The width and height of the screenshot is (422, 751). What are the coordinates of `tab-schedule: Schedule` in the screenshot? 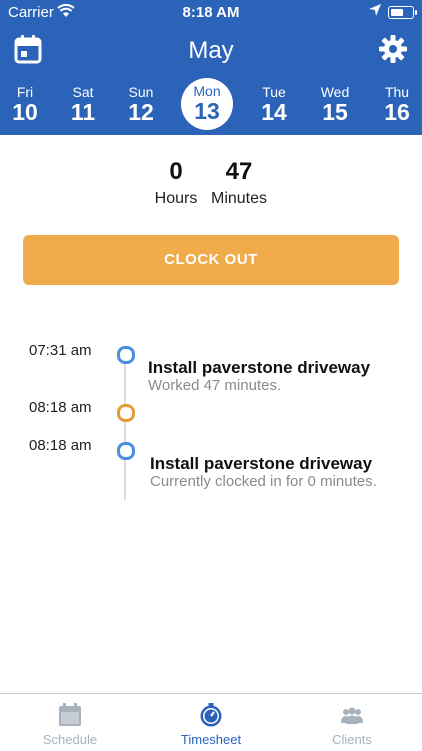 It's located at (70, 722).